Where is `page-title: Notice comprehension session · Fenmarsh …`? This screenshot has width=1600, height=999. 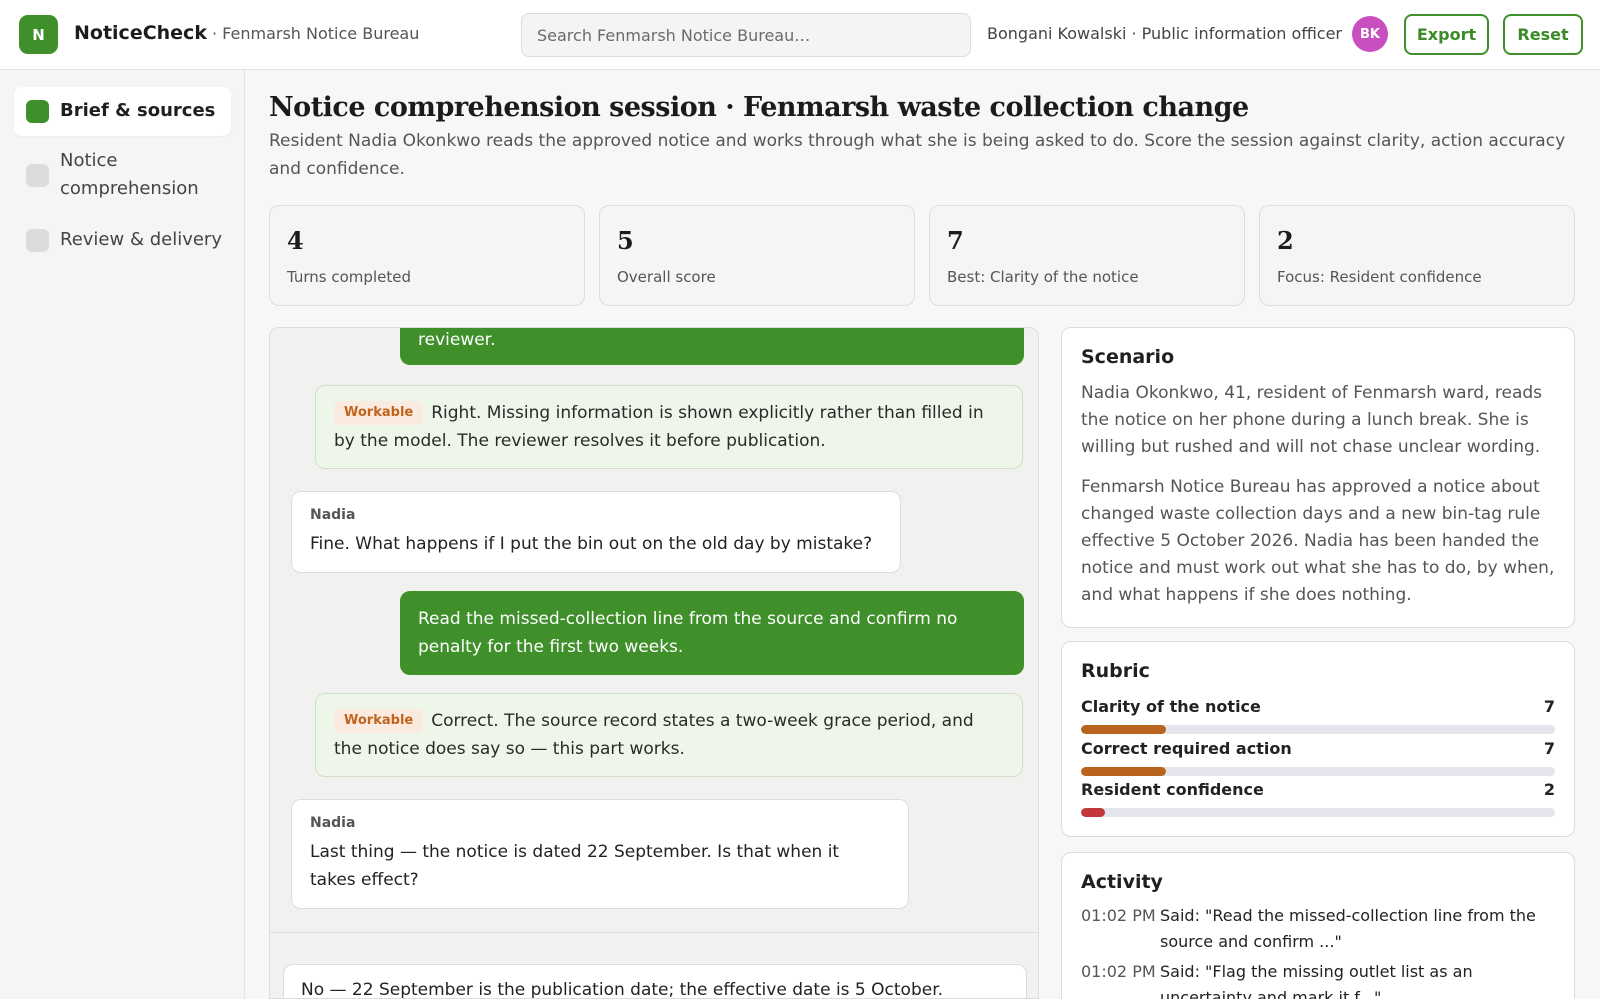
page-title: Notice comprehension session · Fenmarsh … is located at coordinates (759, 107).